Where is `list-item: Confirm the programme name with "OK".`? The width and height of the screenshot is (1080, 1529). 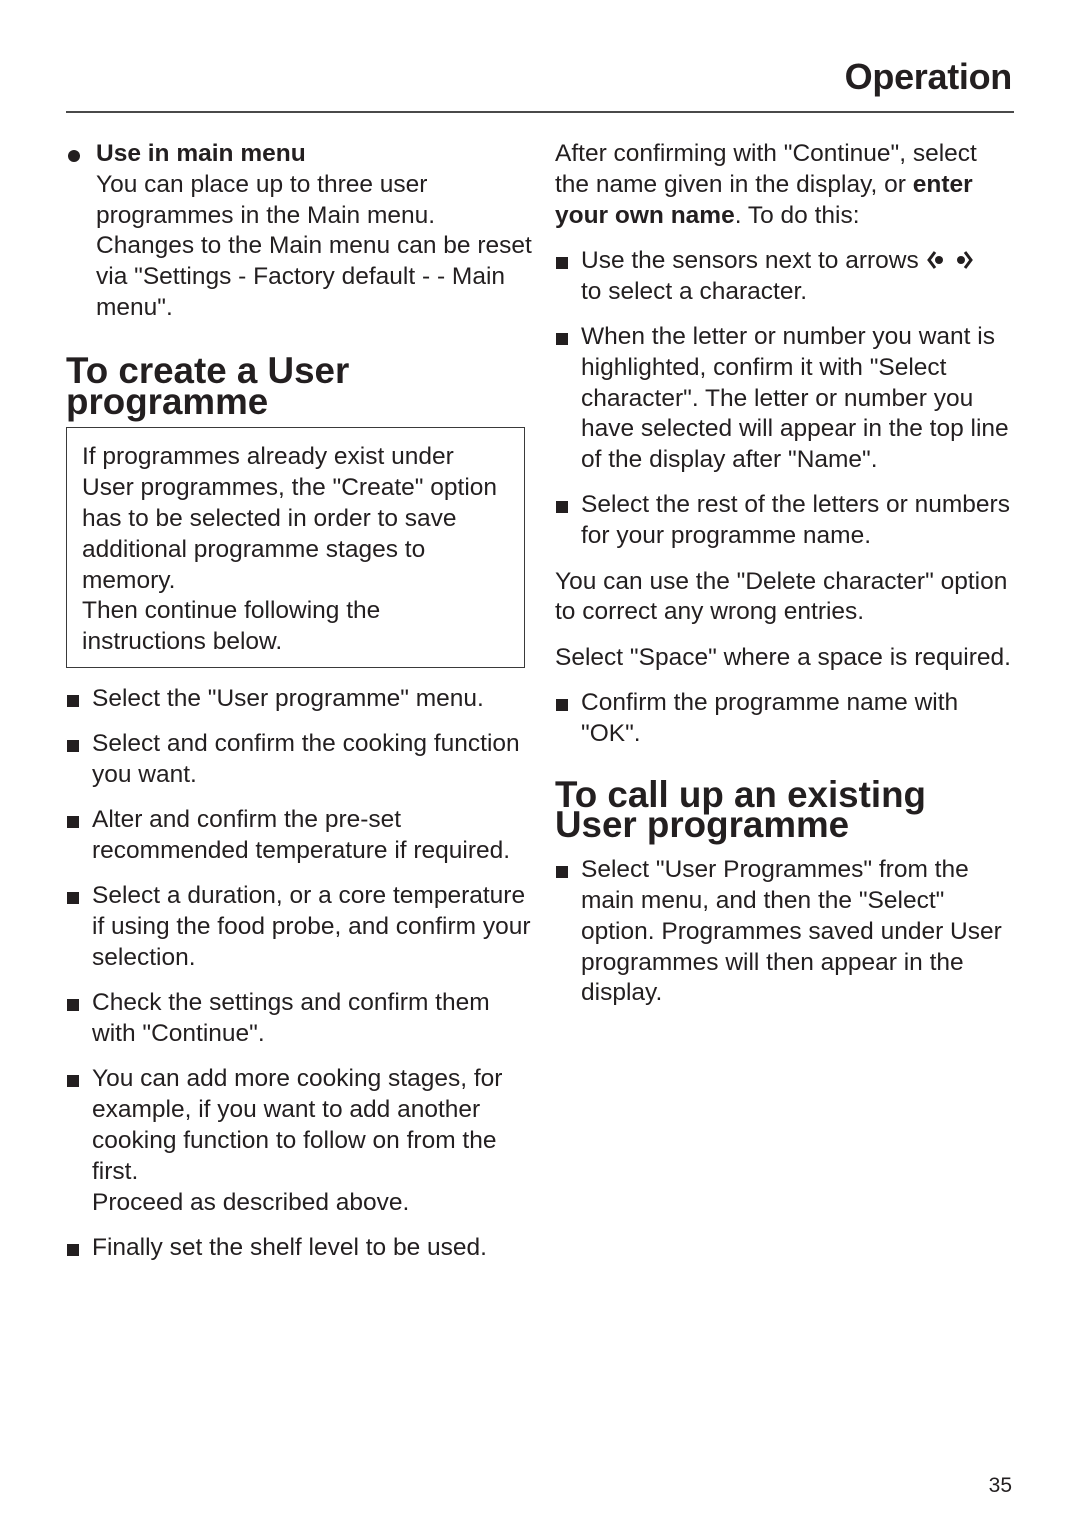
list-item: Confirm the programme name with "OK". is located at coordinates (785, 719).